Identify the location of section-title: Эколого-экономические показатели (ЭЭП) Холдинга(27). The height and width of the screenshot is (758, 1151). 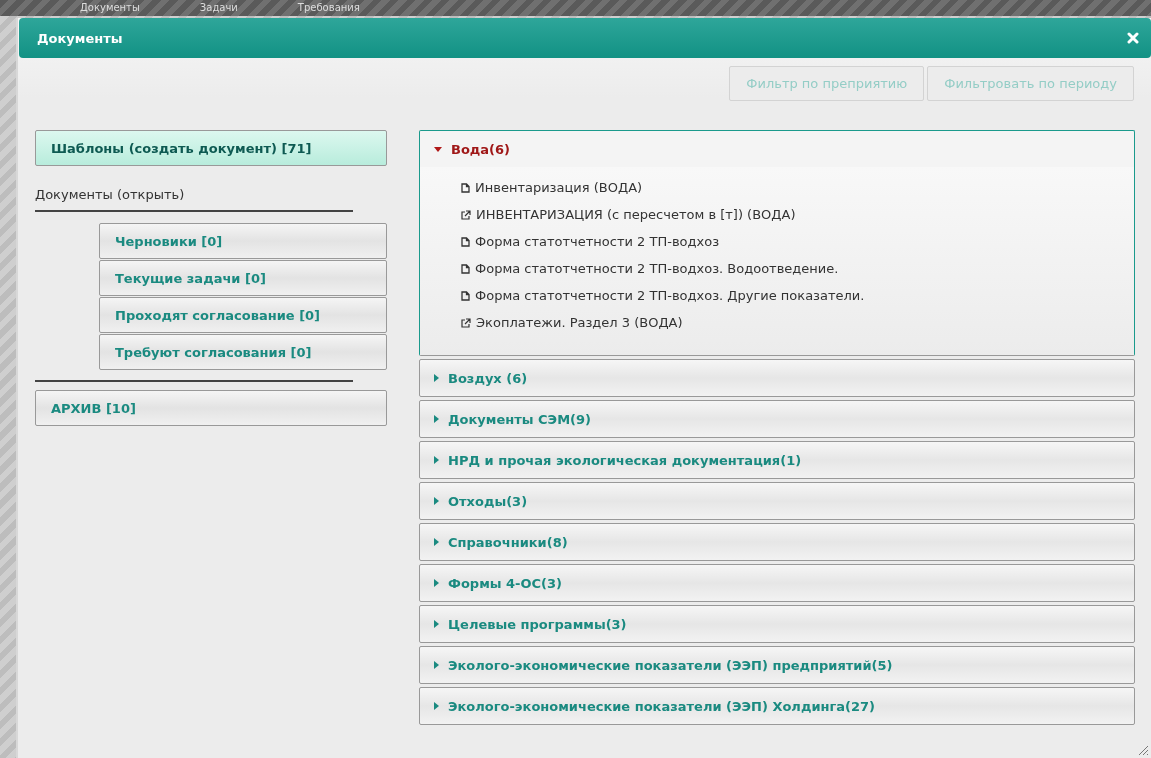
(661, 706).